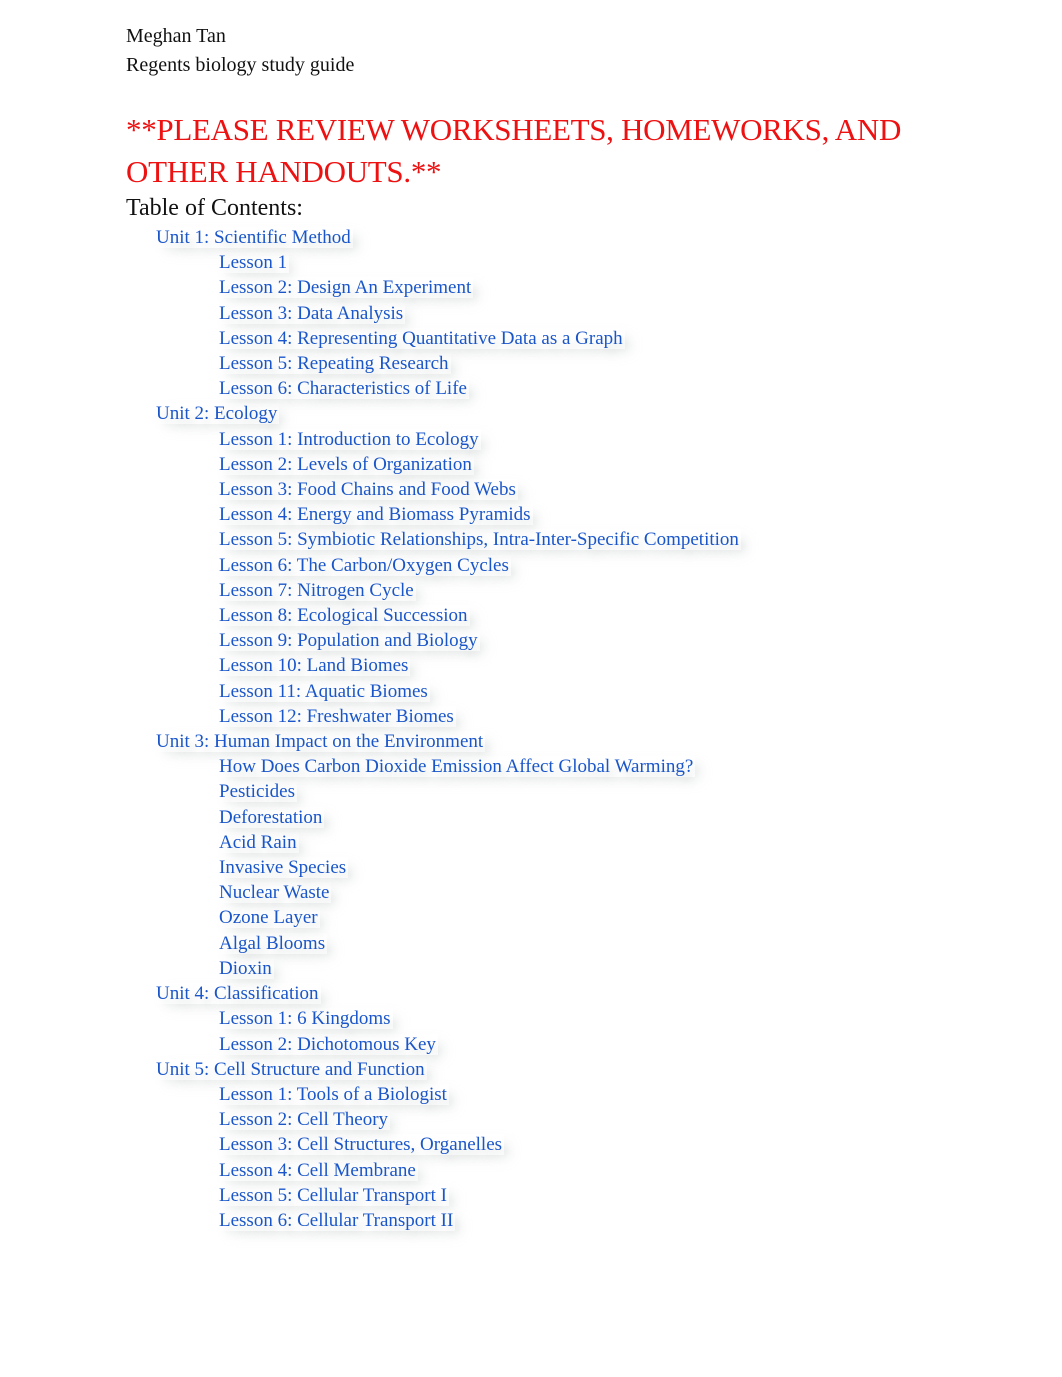 The image size is (1062, 1377). Describe the element at coordinates (536, 615) in the screenshot. I see `toc-lesson-item: Lesson 8: Ecological Succession` at that location.